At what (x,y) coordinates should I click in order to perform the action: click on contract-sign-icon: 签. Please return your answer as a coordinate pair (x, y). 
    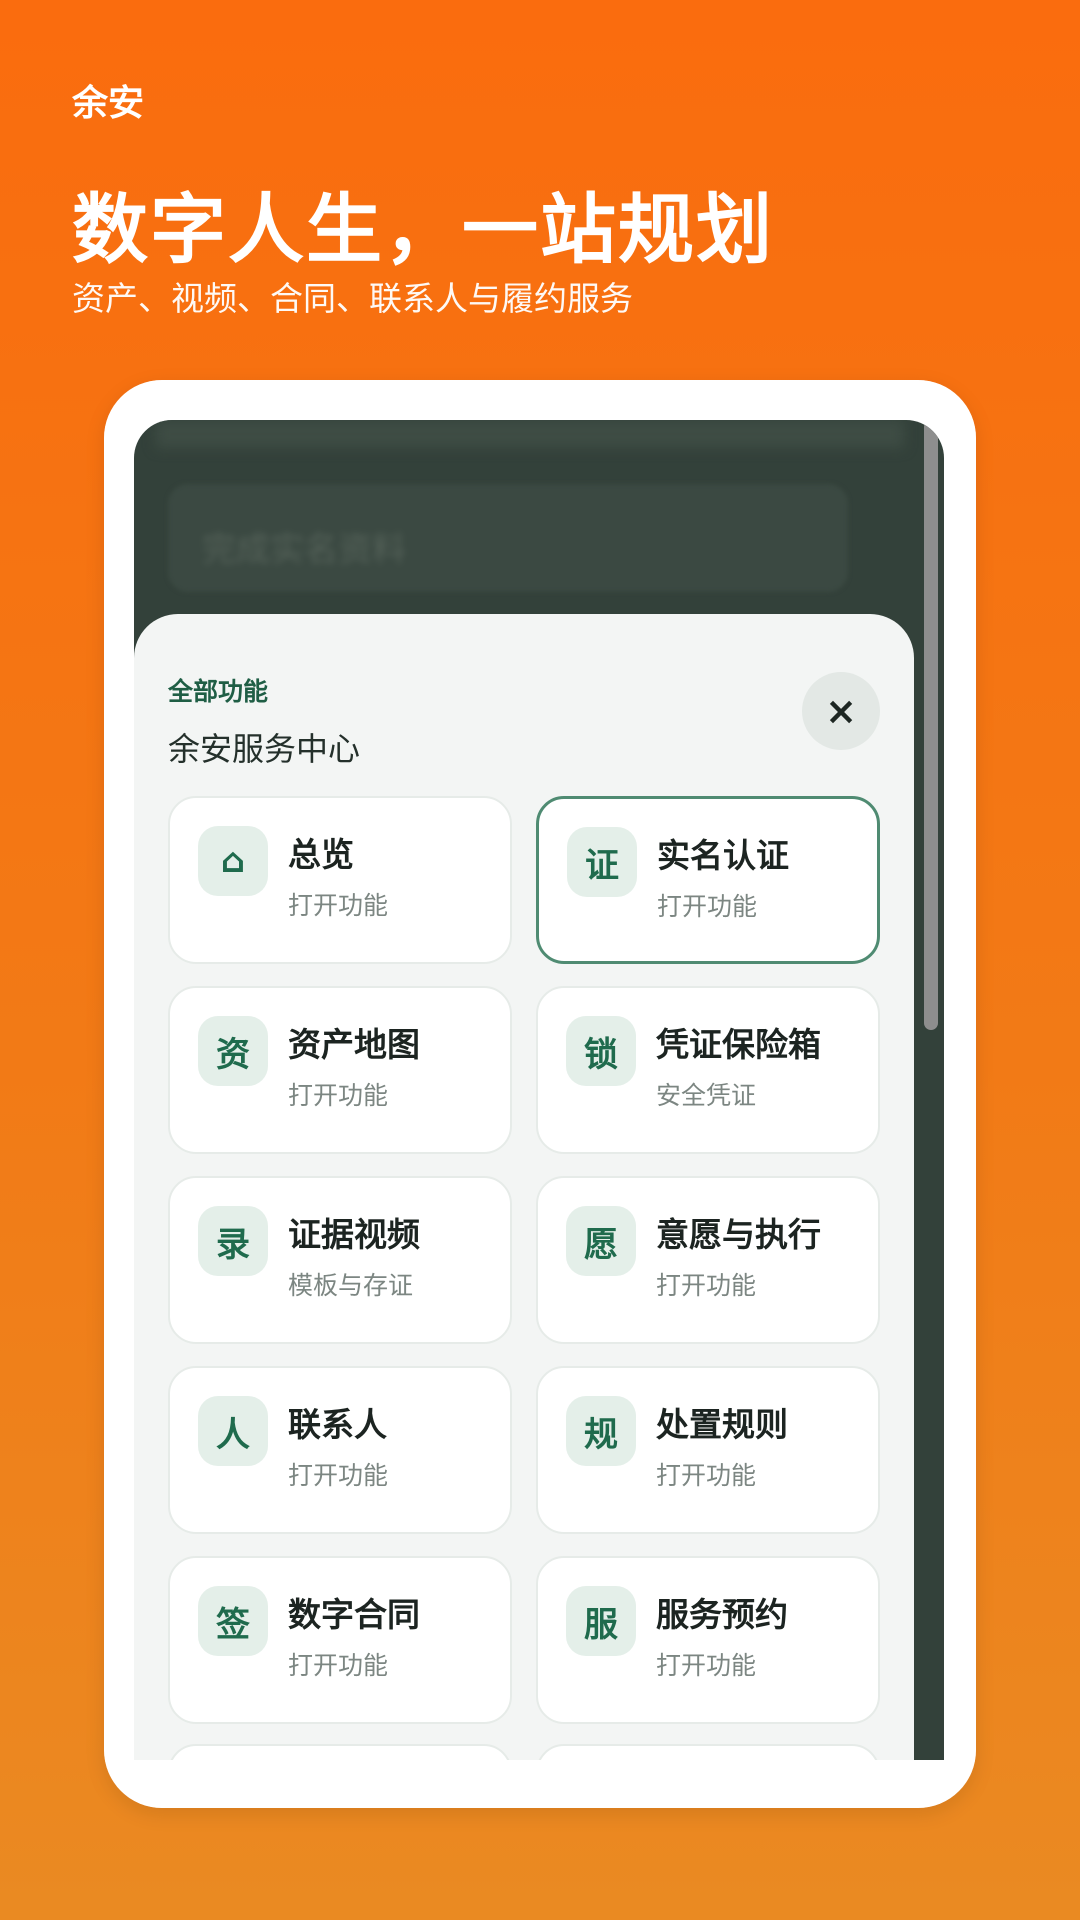
    Looking at the image, I should click on (233, 1621).